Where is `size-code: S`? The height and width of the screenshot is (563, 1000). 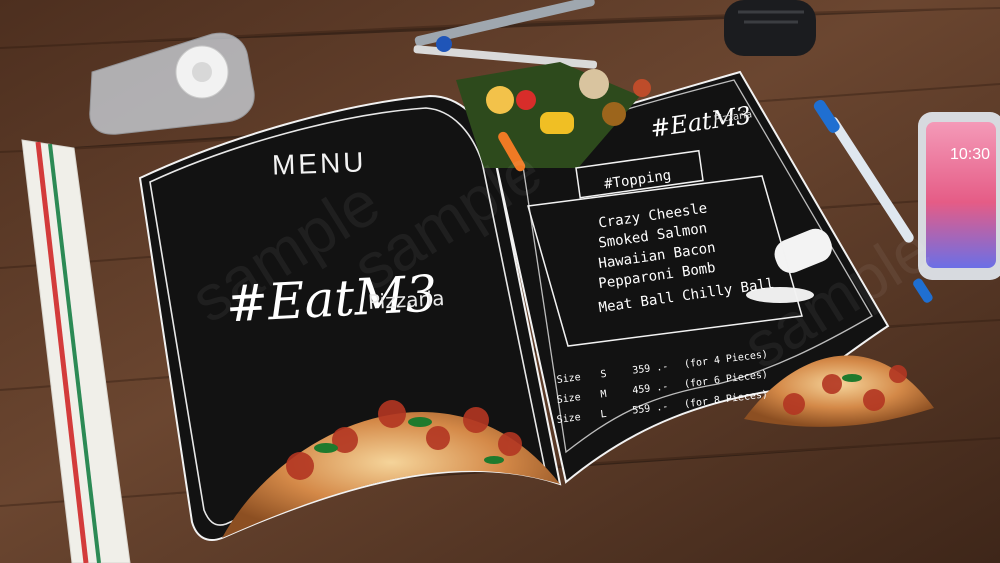
size-code: S is located at coordinates (603, 374).